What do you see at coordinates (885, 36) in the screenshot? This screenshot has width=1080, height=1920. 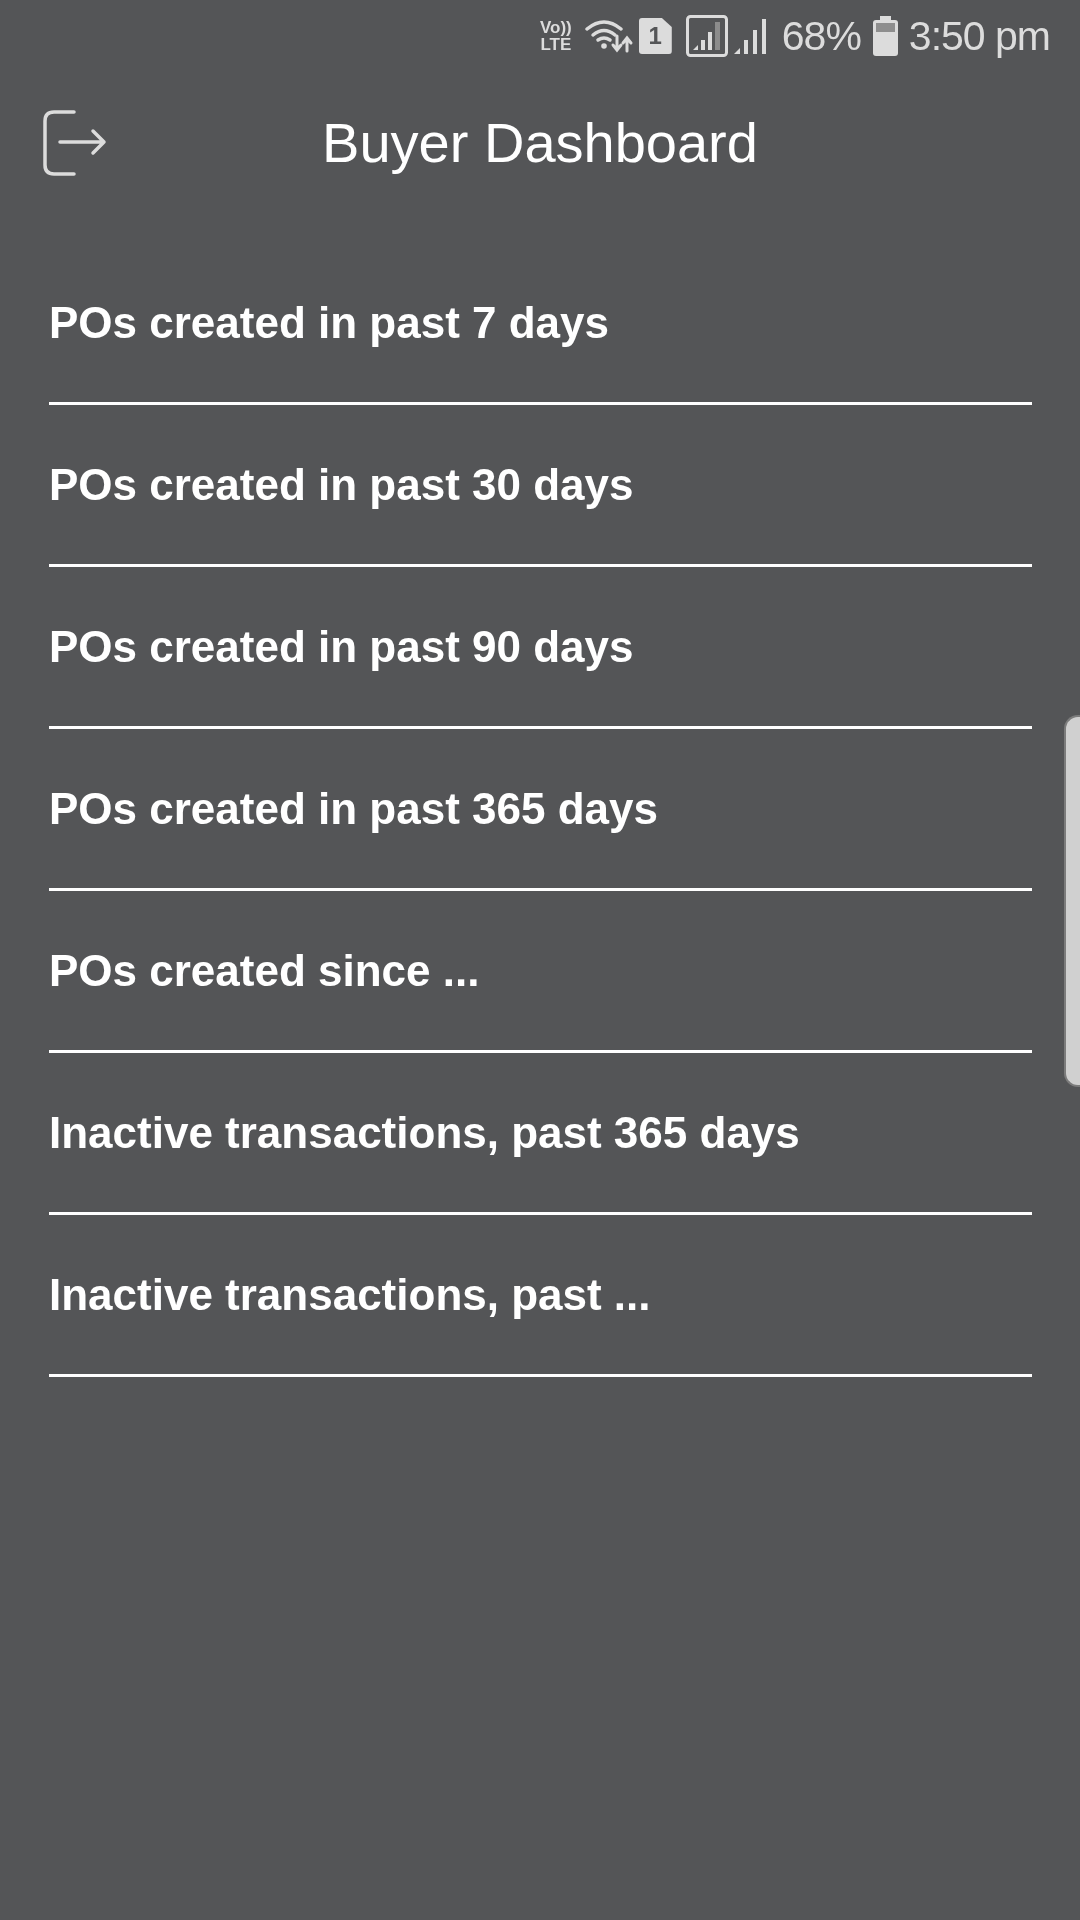 I see `battery-icon` at bounding box center [885, 36].